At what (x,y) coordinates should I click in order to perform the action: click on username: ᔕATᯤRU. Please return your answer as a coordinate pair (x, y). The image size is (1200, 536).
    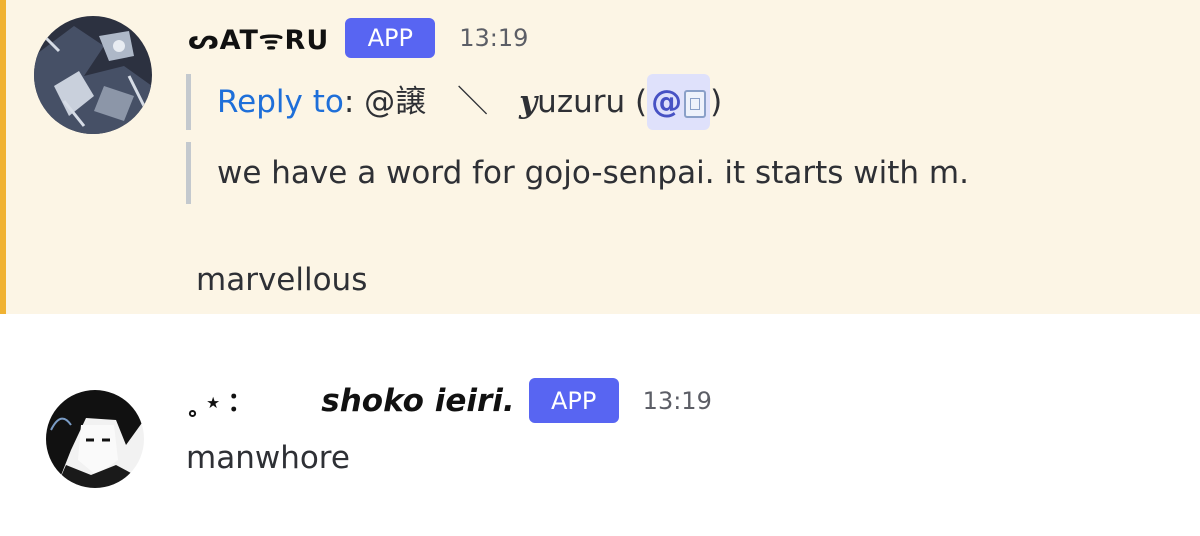
    Looking at the image, I should click on (258, 38).